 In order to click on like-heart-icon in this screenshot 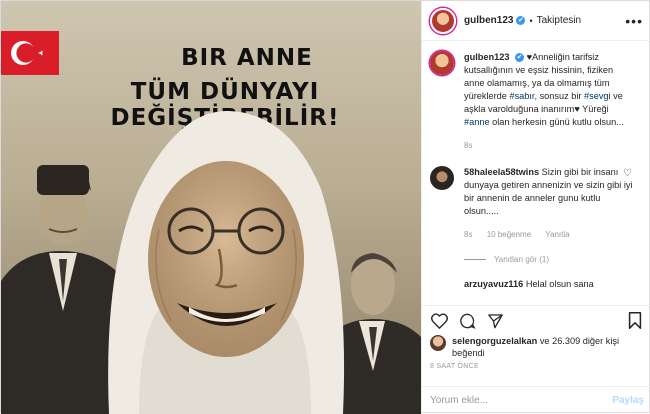, I will do `click(439, 321)`.